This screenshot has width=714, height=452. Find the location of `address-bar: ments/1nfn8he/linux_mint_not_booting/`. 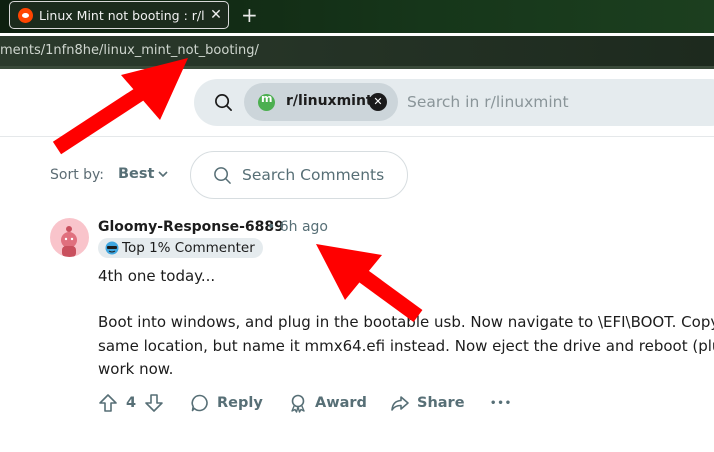

address-bar: ments/1nfn8he/linux_mint_not_booting/ is located at coordinates (357, 51).